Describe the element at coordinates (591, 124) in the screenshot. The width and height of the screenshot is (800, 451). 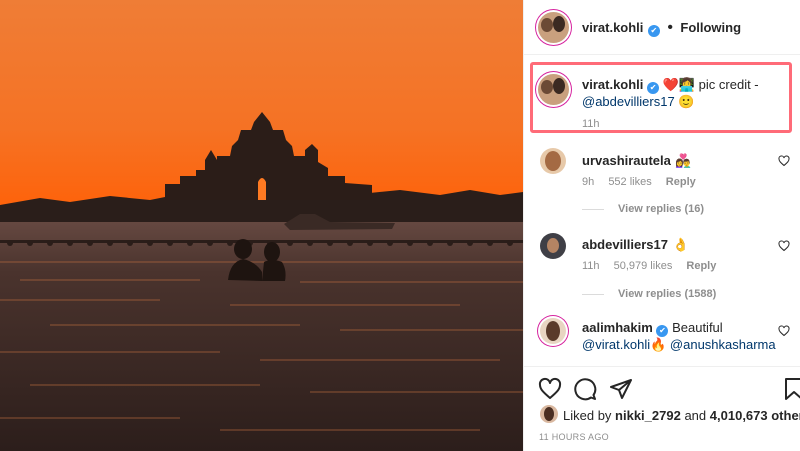
I see `caption-time: 11h` at that location.